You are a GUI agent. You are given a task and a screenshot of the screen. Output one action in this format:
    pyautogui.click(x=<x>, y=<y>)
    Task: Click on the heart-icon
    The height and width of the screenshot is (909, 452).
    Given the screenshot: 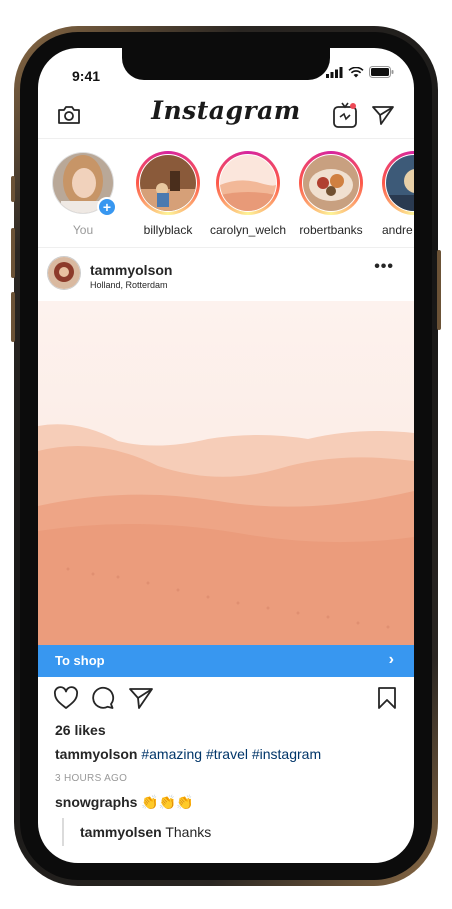 What is the action you would take?
    pyautogui.click(x=66, y=697)
    